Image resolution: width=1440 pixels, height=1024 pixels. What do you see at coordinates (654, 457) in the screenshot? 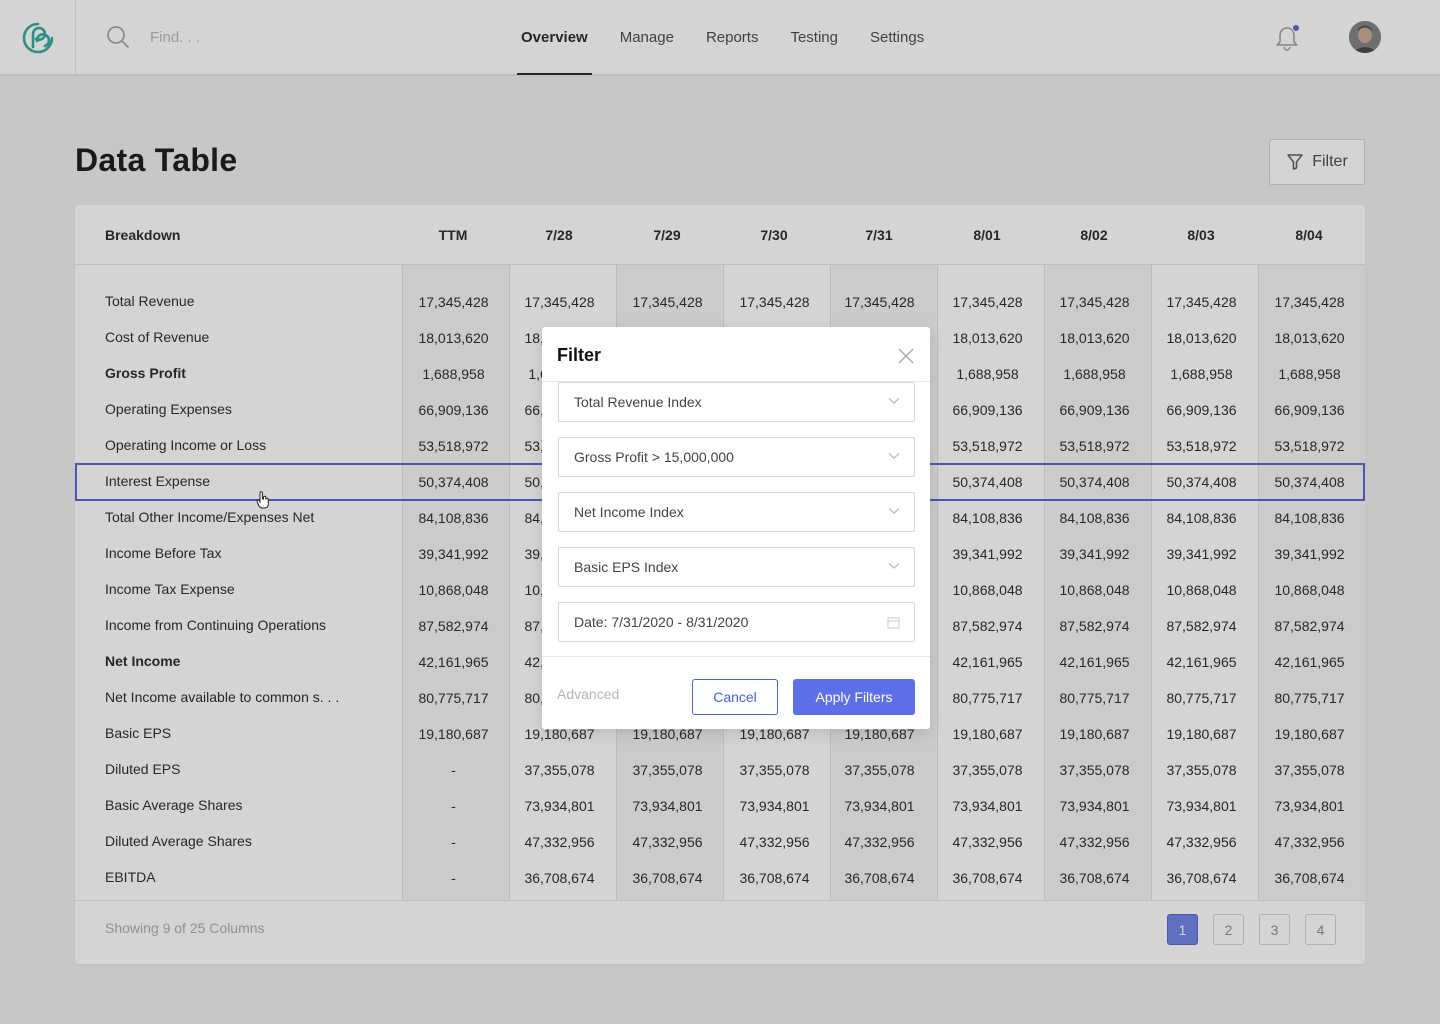
I see `filter-select-value: Gross Profit > 15,000,000` at bounding box center [654, 457].